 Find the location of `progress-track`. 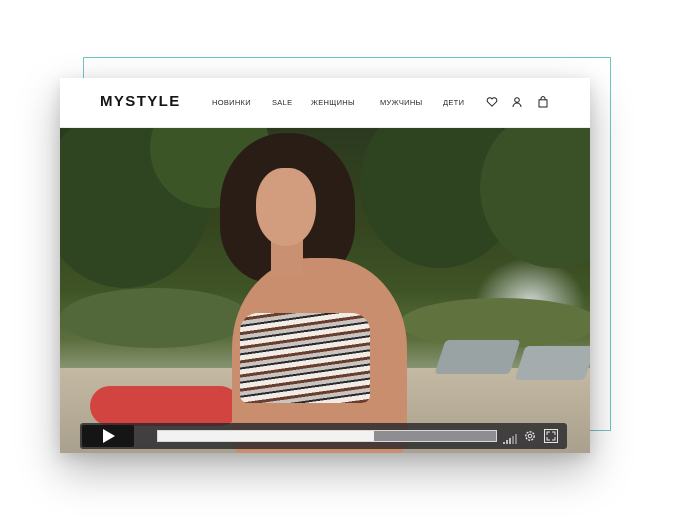

progress-track is located at coordinates (327, 436).